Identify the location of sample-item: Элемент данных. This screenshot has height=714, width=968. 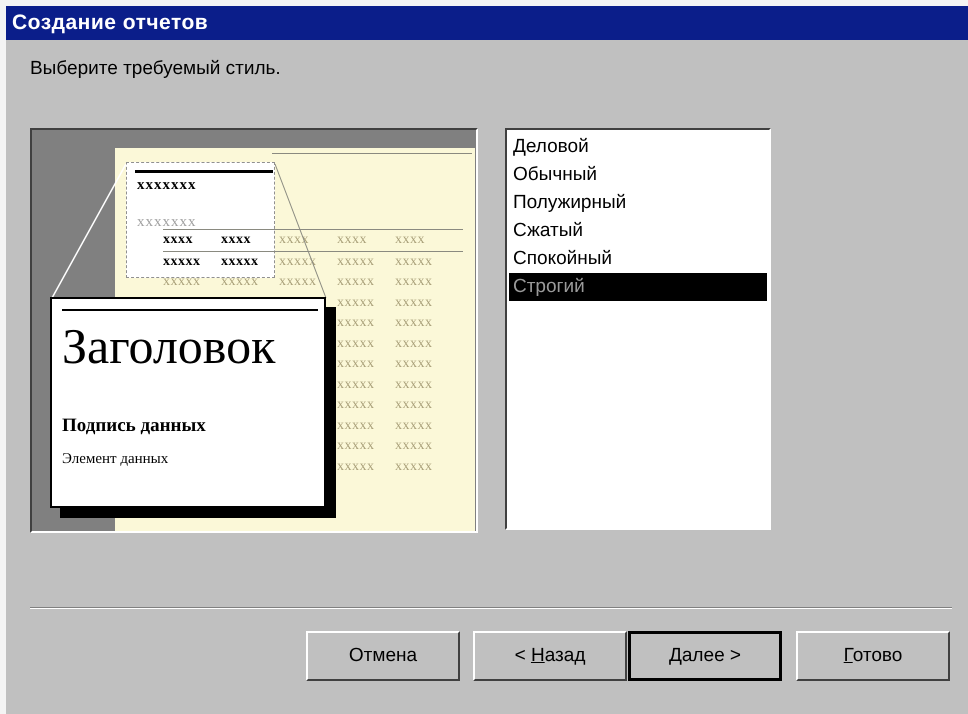
(115, 459).